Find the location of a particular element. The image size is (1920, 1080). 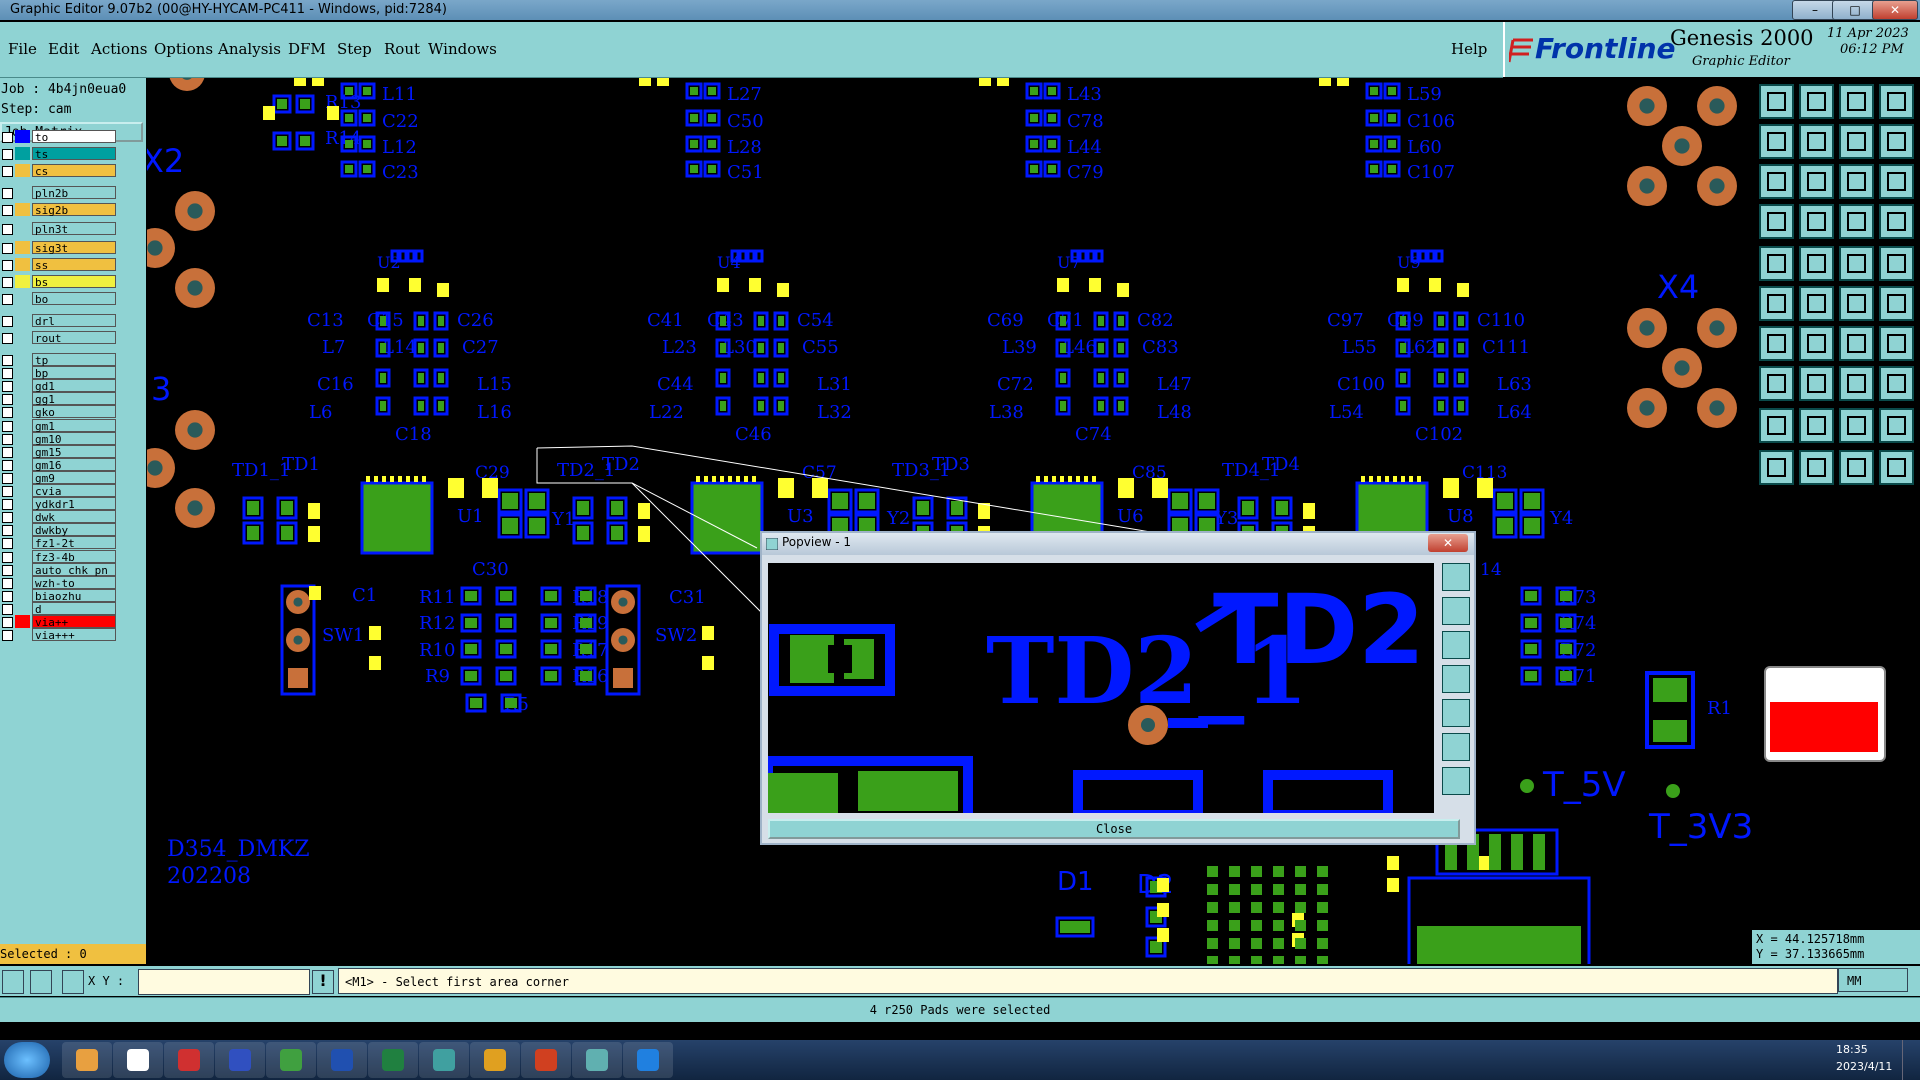

flip-icon is located at coordinates (1896, 343).